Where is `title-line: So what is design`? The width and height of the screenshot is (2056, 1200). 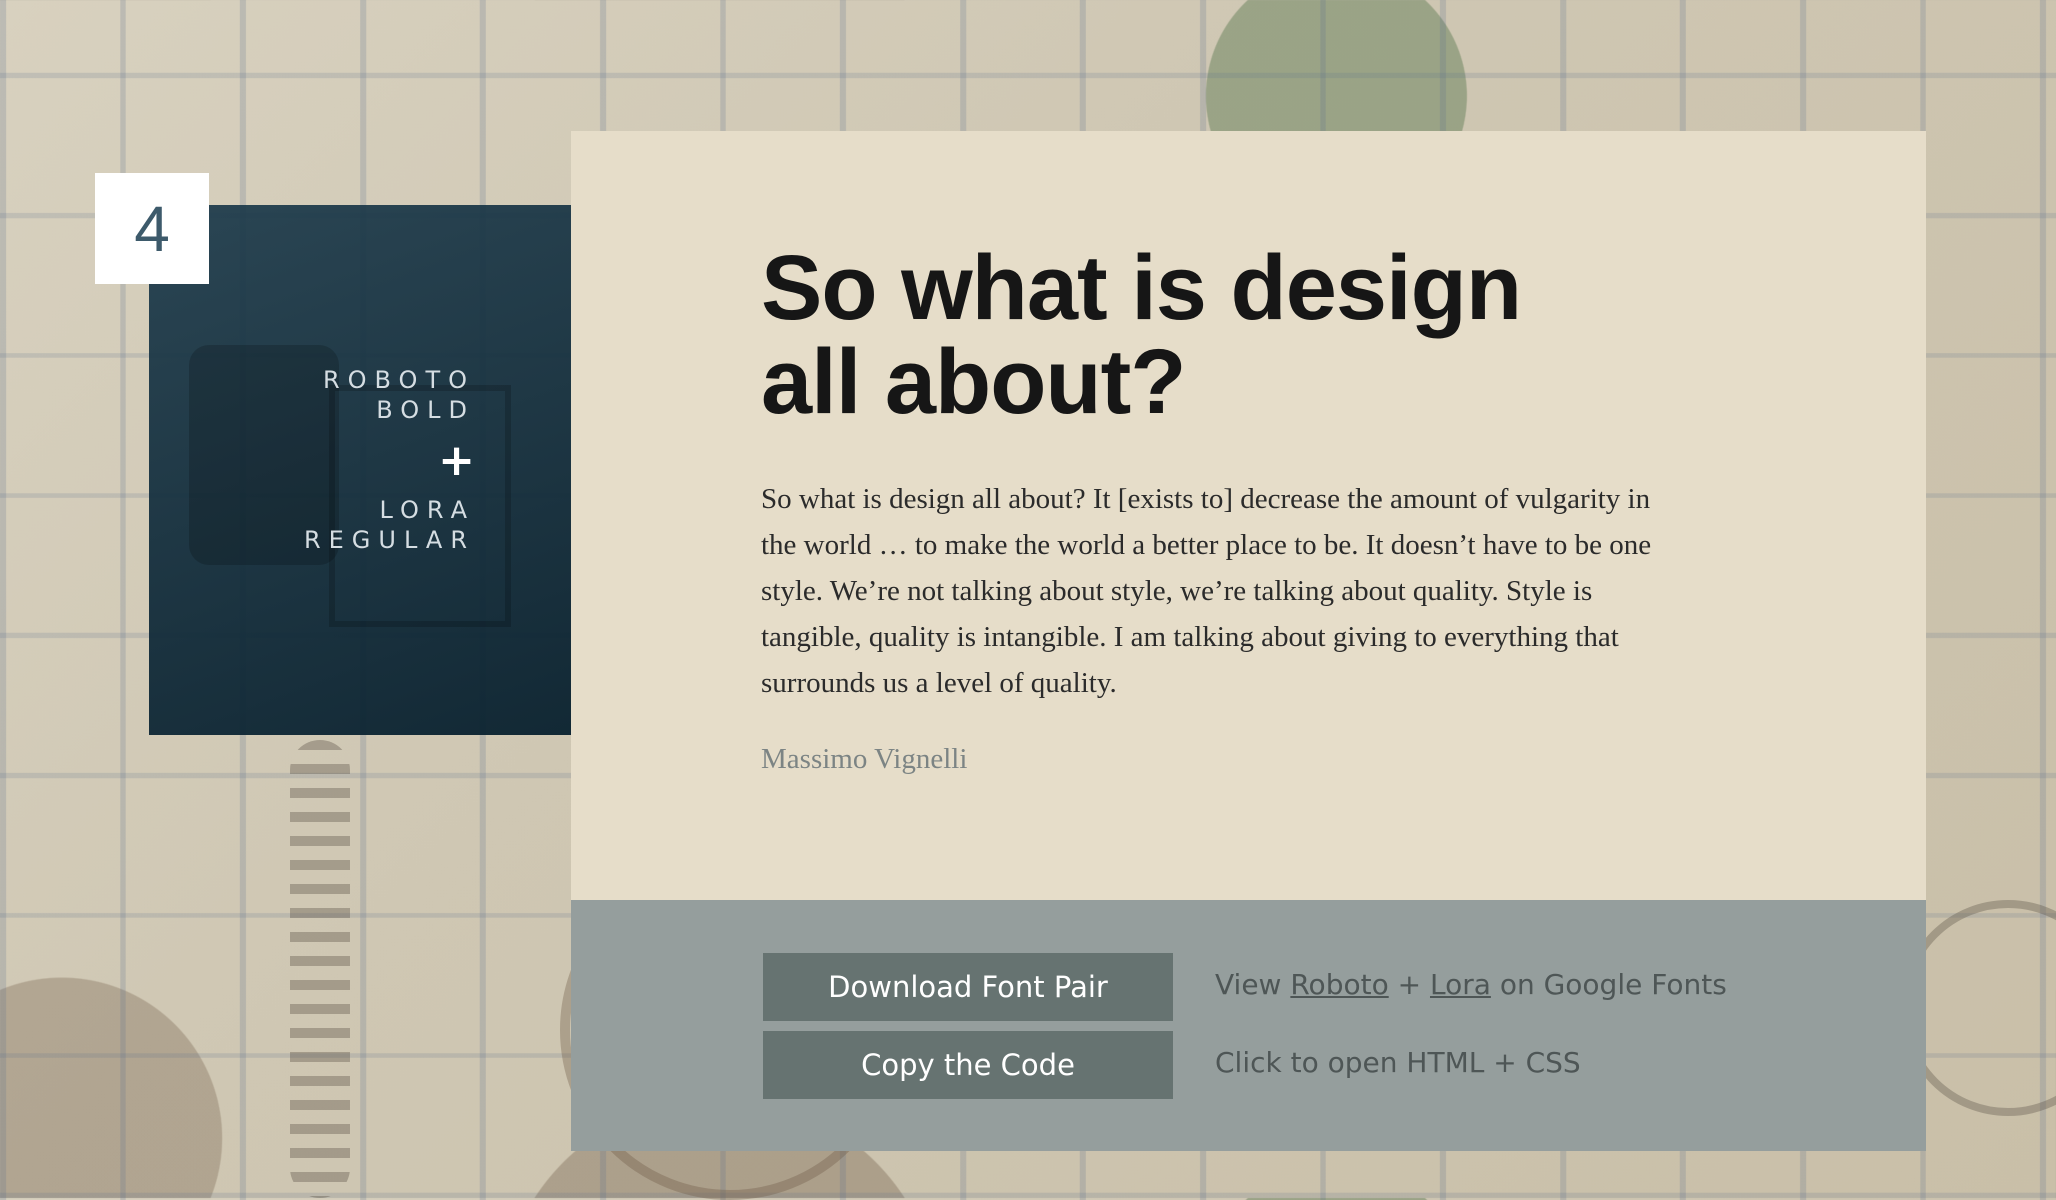
title-line: So what is design is located at coordinates (1141, 288).